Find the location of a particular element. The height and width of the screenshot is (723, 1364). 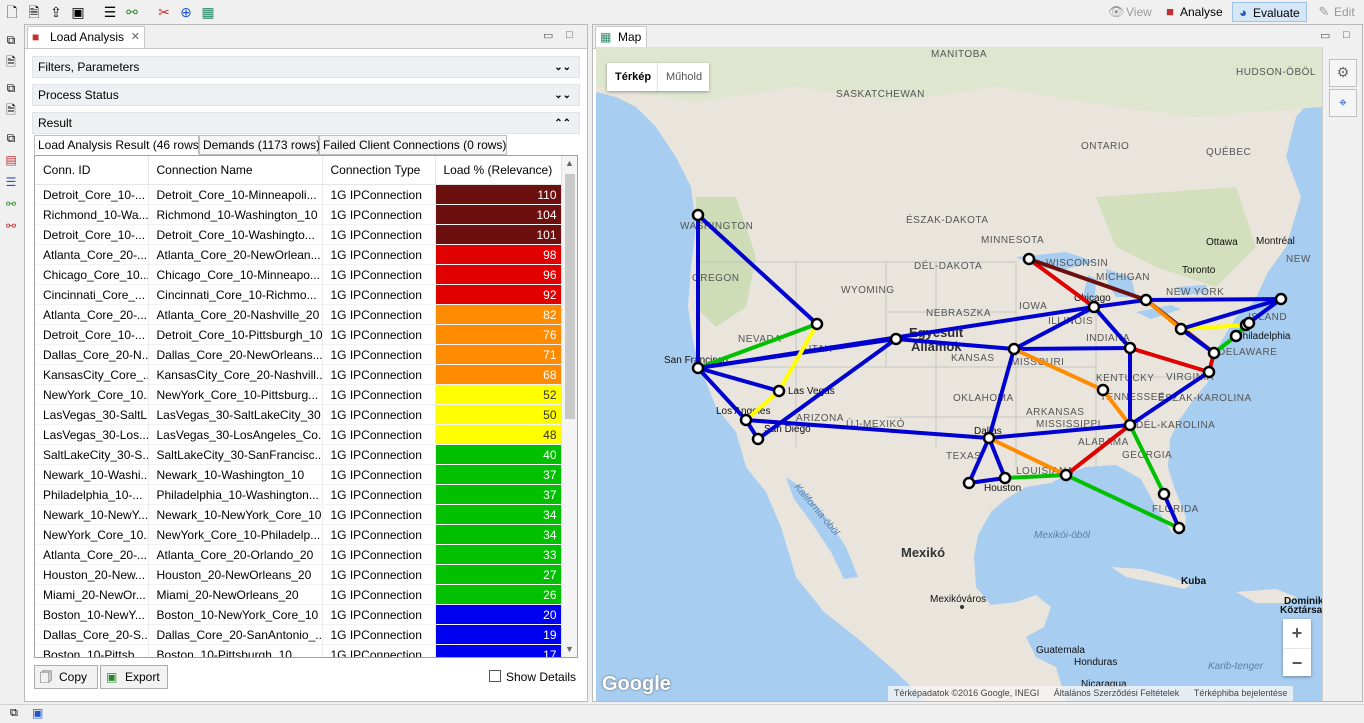

link is located at coordinates (1213, 299).